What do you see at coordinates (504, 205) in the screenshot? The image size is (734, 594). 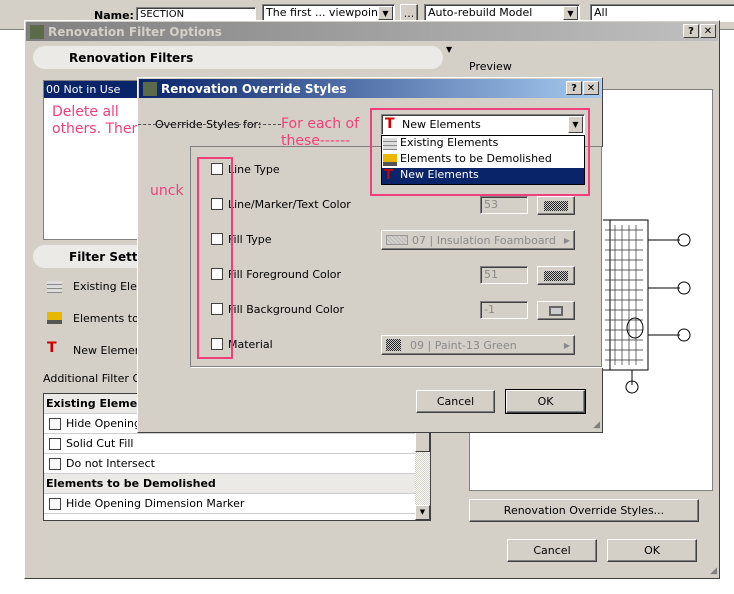 I see `line-color-input: 53` at bounding box center [504, 205].